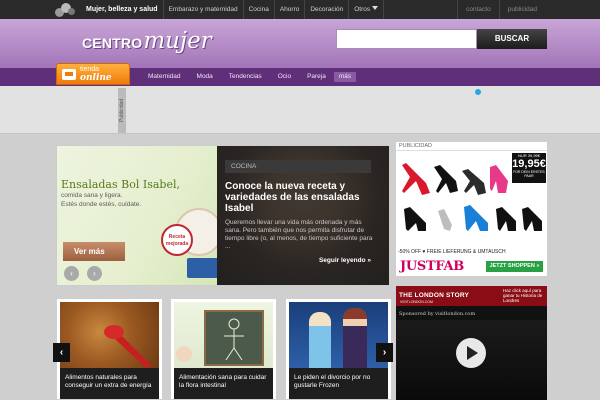 The width and height of the screenshot is (600, 400). I want to click on price-main: 19,95€, so click(529, 164).